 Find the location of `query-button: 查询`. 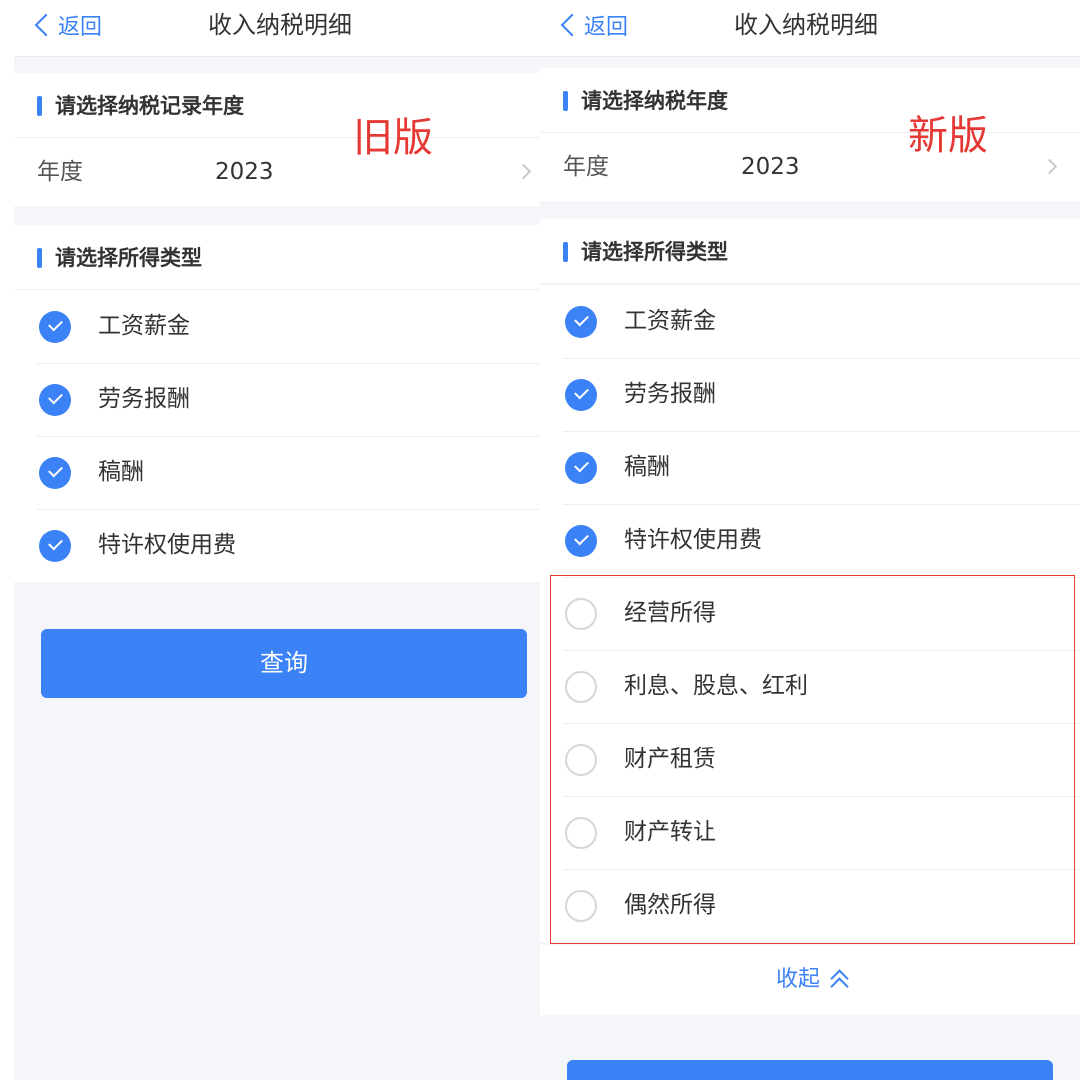

query-button: 查询 is located at coordinates (284, 663).